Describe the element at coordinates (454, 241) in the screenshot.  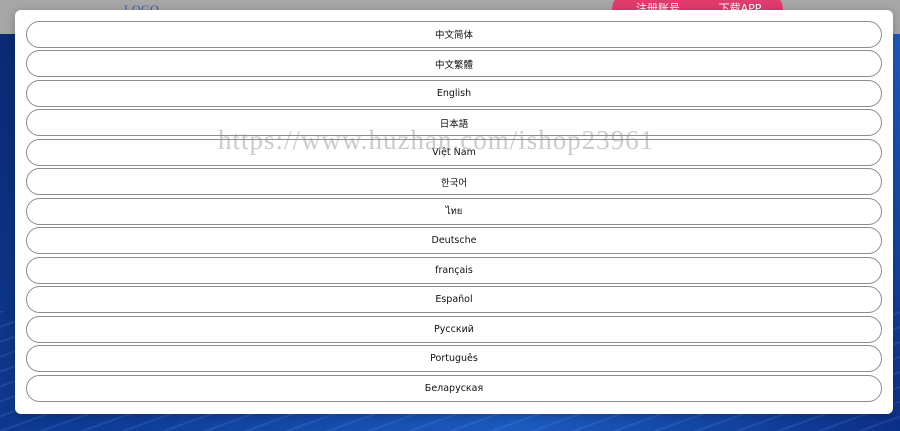
I see `language-option-de: Deutsche` at that location.